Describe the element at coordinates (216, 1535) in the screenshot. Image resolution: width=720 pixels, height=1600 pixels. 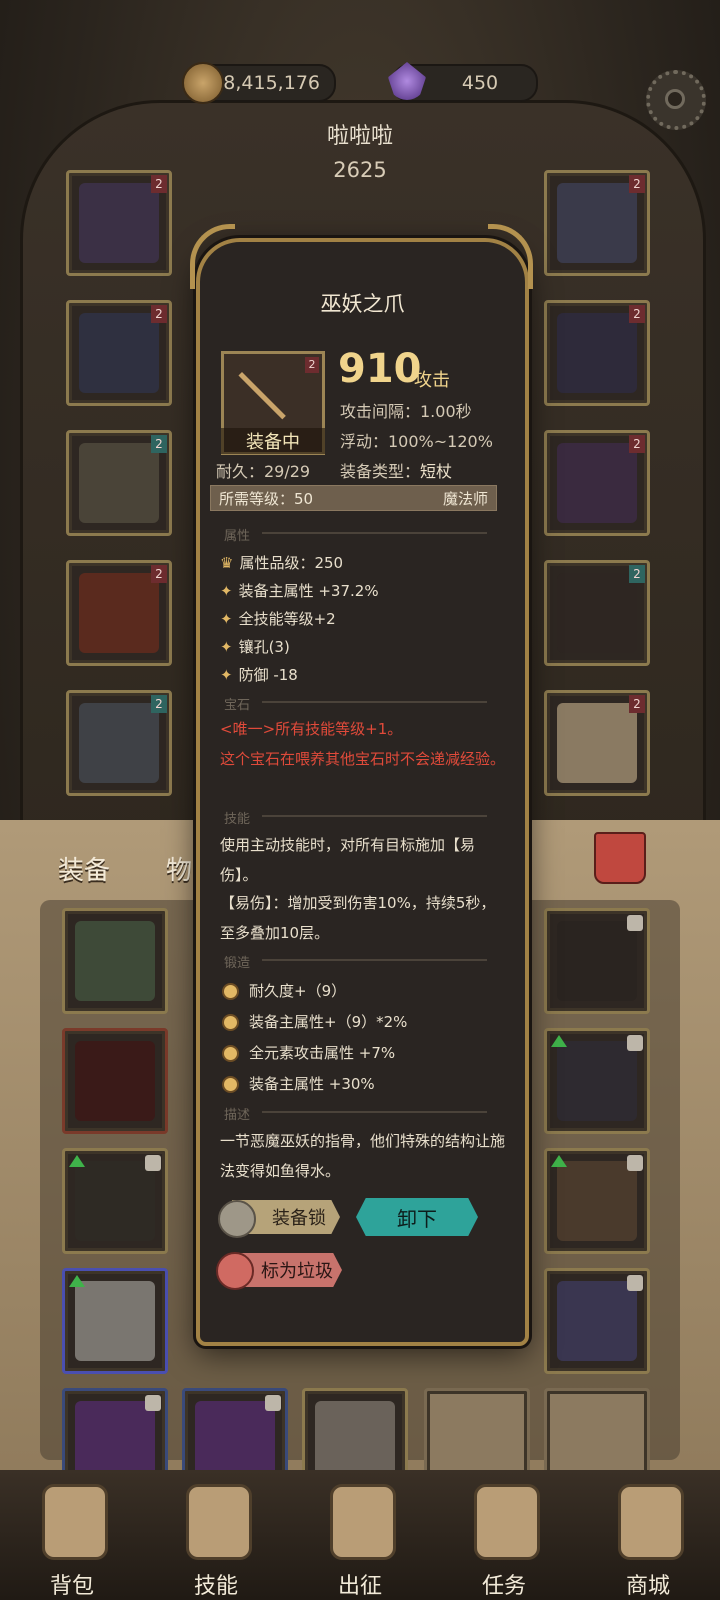
I see `nav-skills: 技能` at that location.